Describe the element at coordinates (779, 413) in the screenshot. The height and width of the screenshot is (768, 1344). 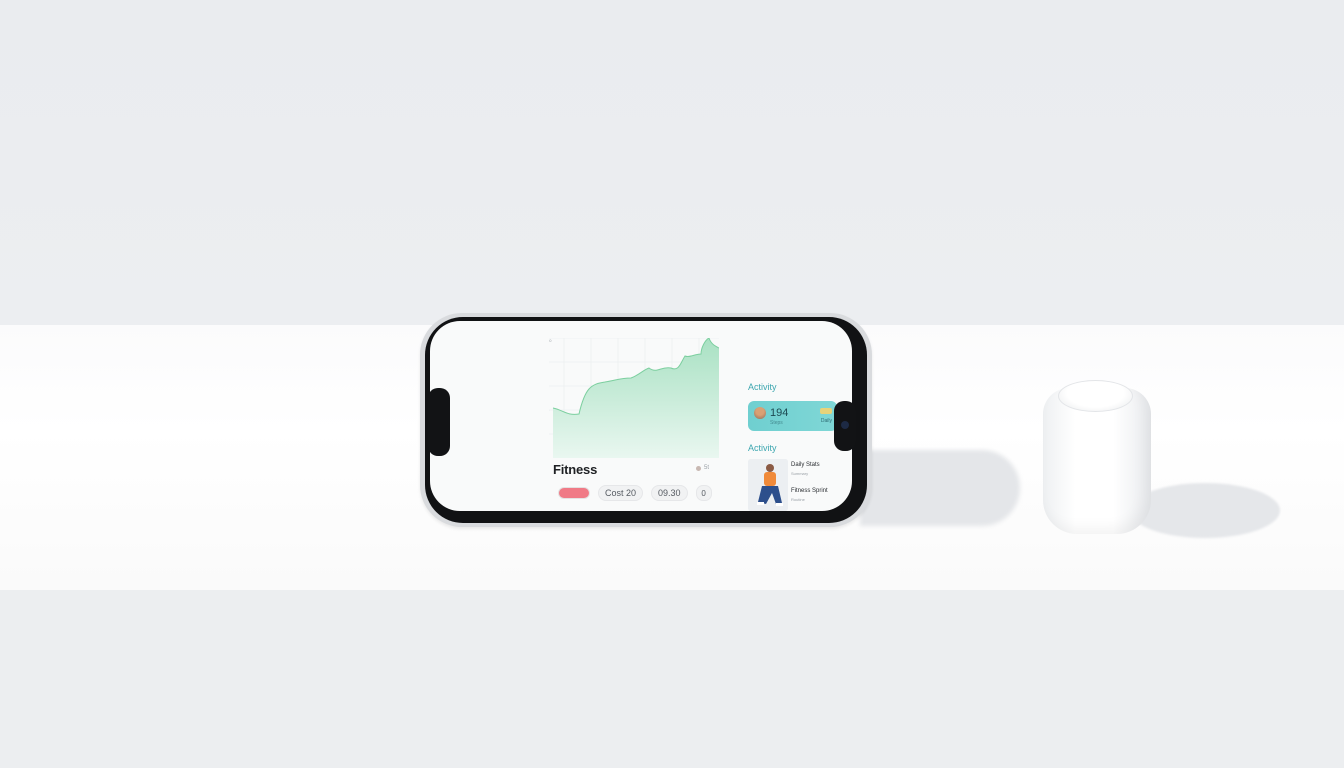
I see `activity-card-value: 194` at that location.